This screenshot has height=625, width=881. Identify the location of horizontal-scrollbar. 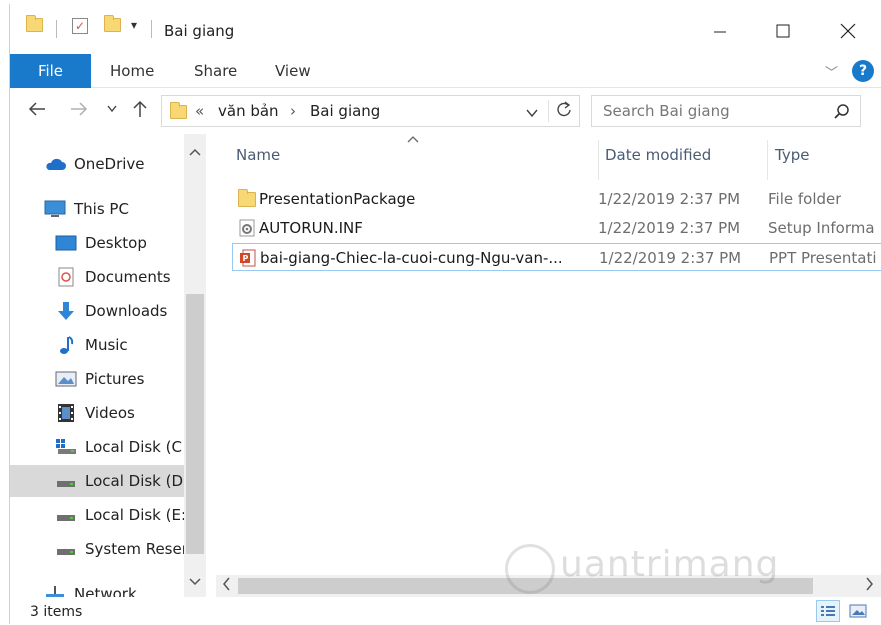
(548, 586).